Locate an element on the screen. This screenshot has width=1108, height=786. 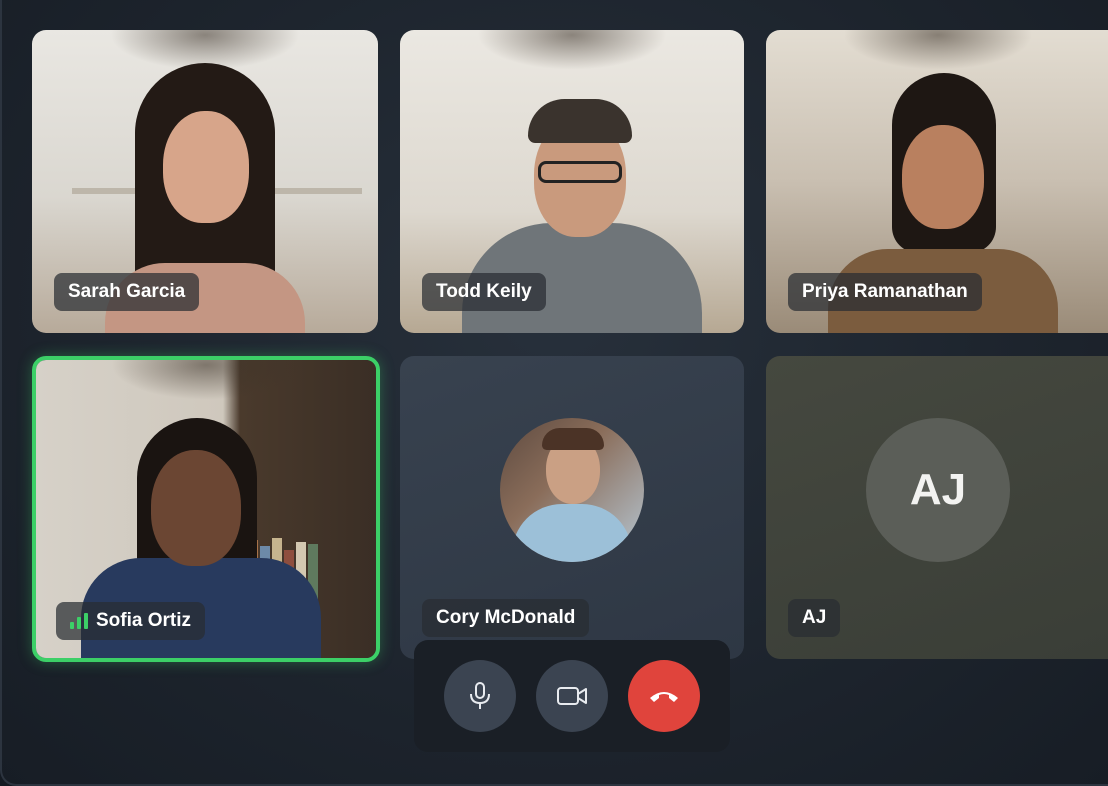
participant-name-tag: Todd Keily is located at coordinates (484, 292).